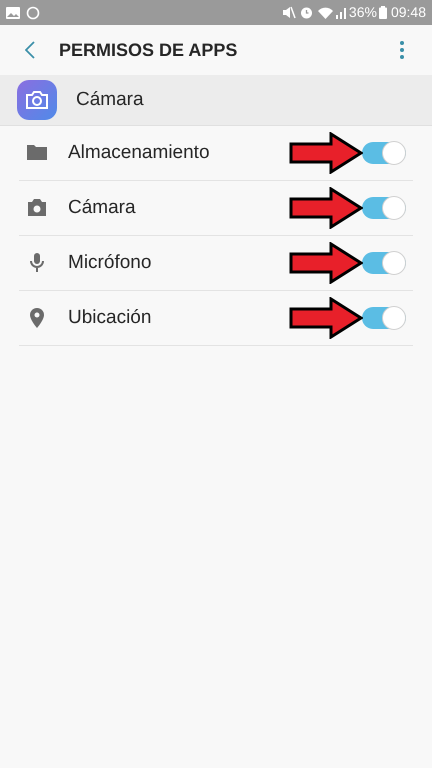 The image size is (432, 768). Describe the element at coordinates (306, 12) in the screenshot. I see `alarm-icon` at that location.